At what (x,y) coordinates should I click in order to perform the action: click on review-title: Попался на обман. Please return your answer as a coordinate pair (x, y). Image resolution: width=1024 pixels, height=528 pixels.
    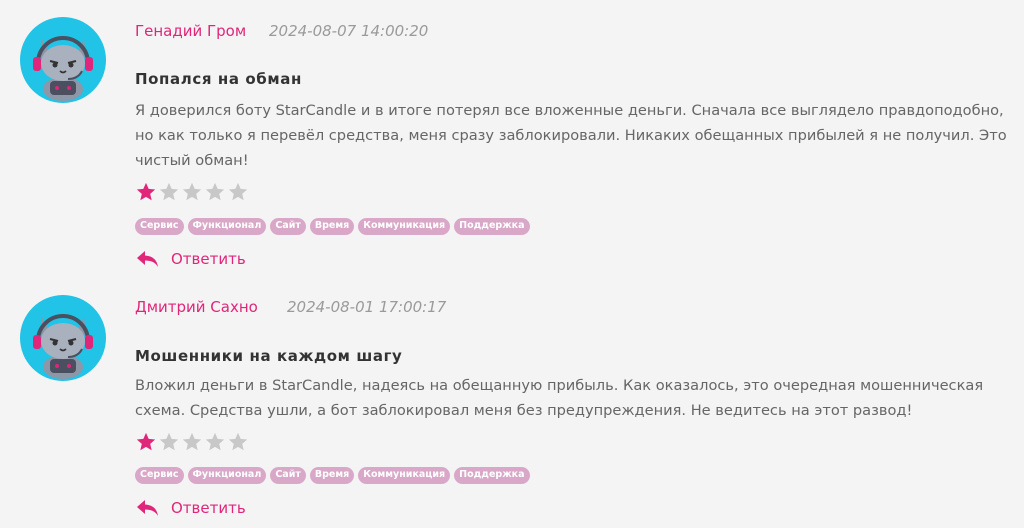
    Looking at the image, I should click on (218, 79).